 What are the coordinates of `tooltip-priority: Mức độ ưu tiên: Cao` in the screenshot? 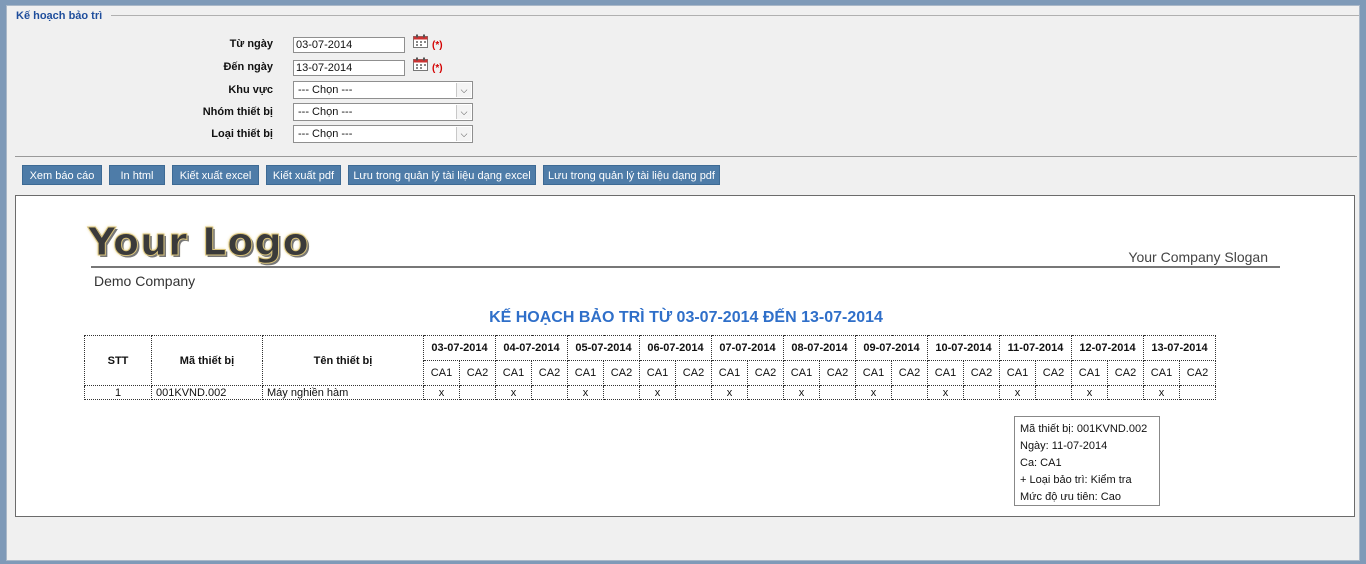 It's located at (1070, 497).